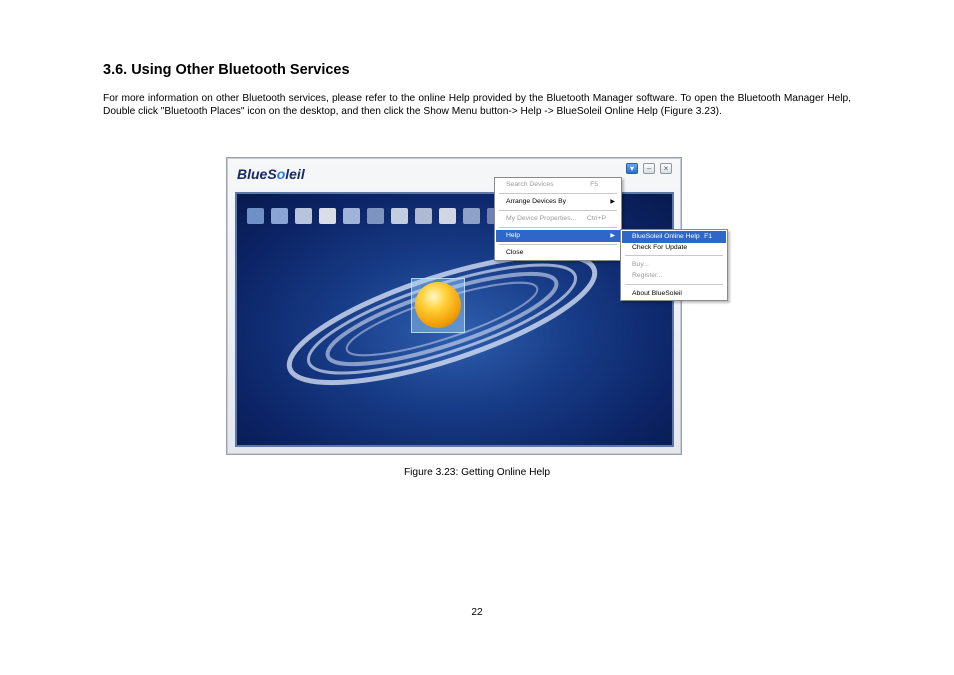  Describe the element at coordinates (674, 248) in the screenshot. I see `menu-item-check-for-update: Check For Update` at that location.